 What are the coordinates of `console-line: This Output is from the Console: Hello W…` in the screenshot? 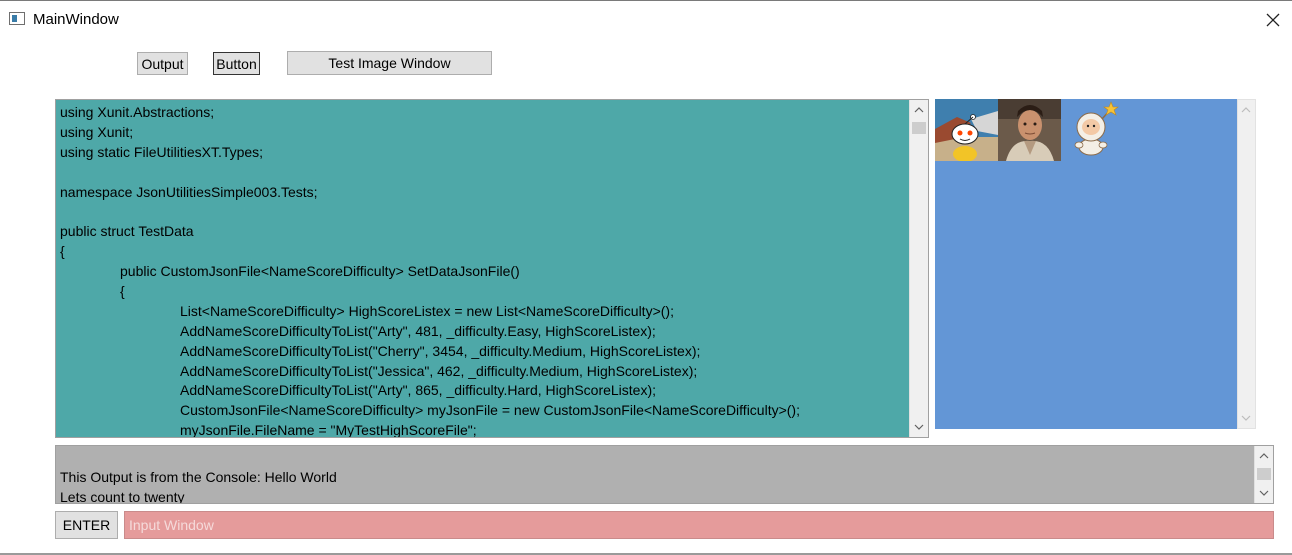 It's located at (198, 477).